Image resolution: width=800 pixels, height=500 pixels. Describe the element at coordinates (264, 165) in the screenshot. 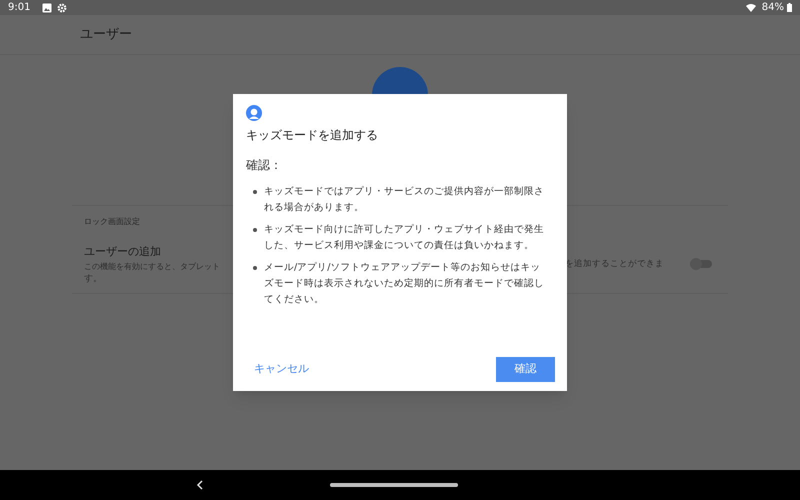

I see `dialog-subtitle: 確認：` at that location.